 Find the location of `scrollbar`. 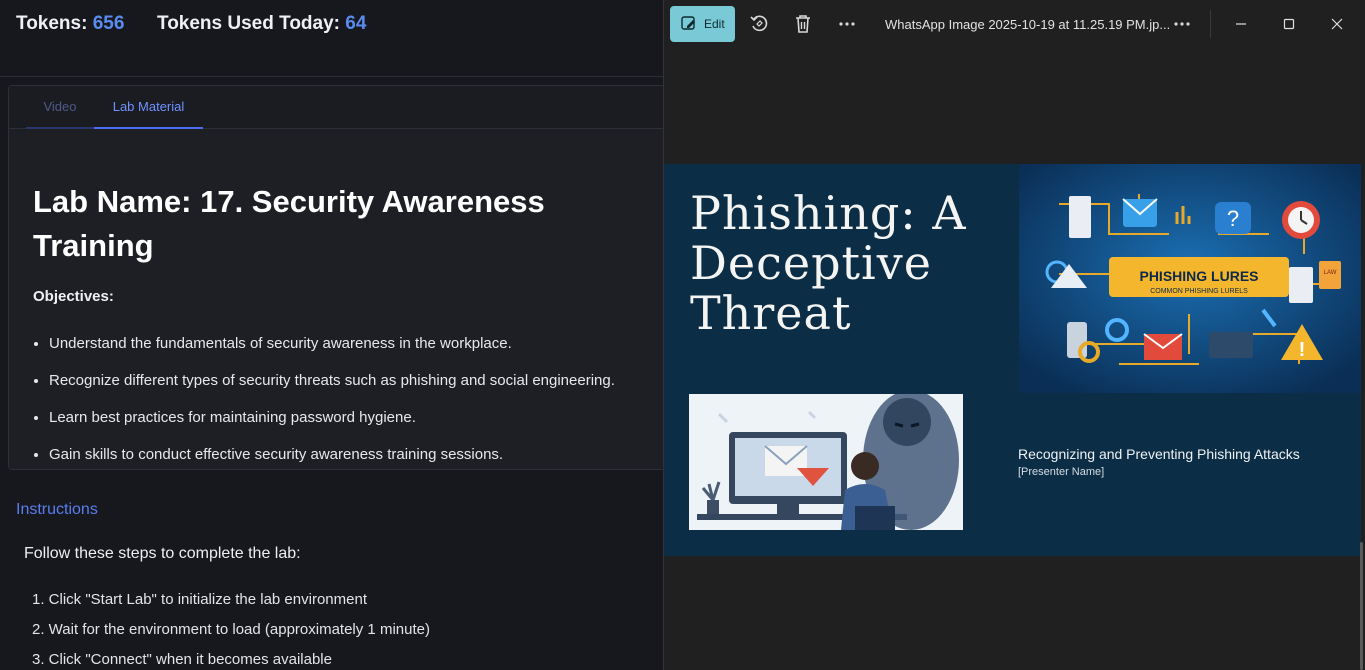

scrollbar is located at coordinates (1361, 606).